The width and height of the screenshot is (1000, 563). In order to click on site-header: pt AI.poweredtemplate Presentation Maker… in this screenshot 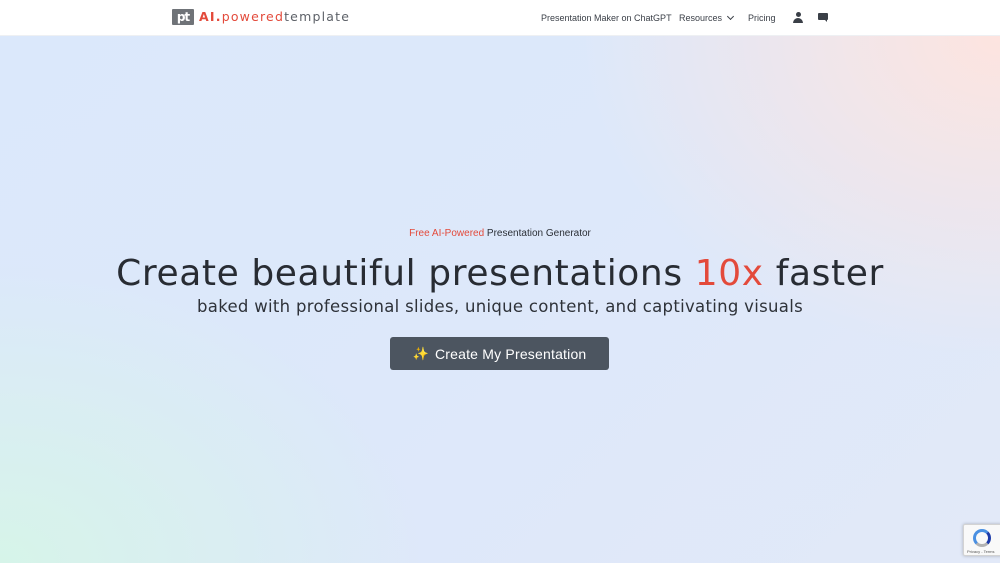, I will do `click(500, 18)`.